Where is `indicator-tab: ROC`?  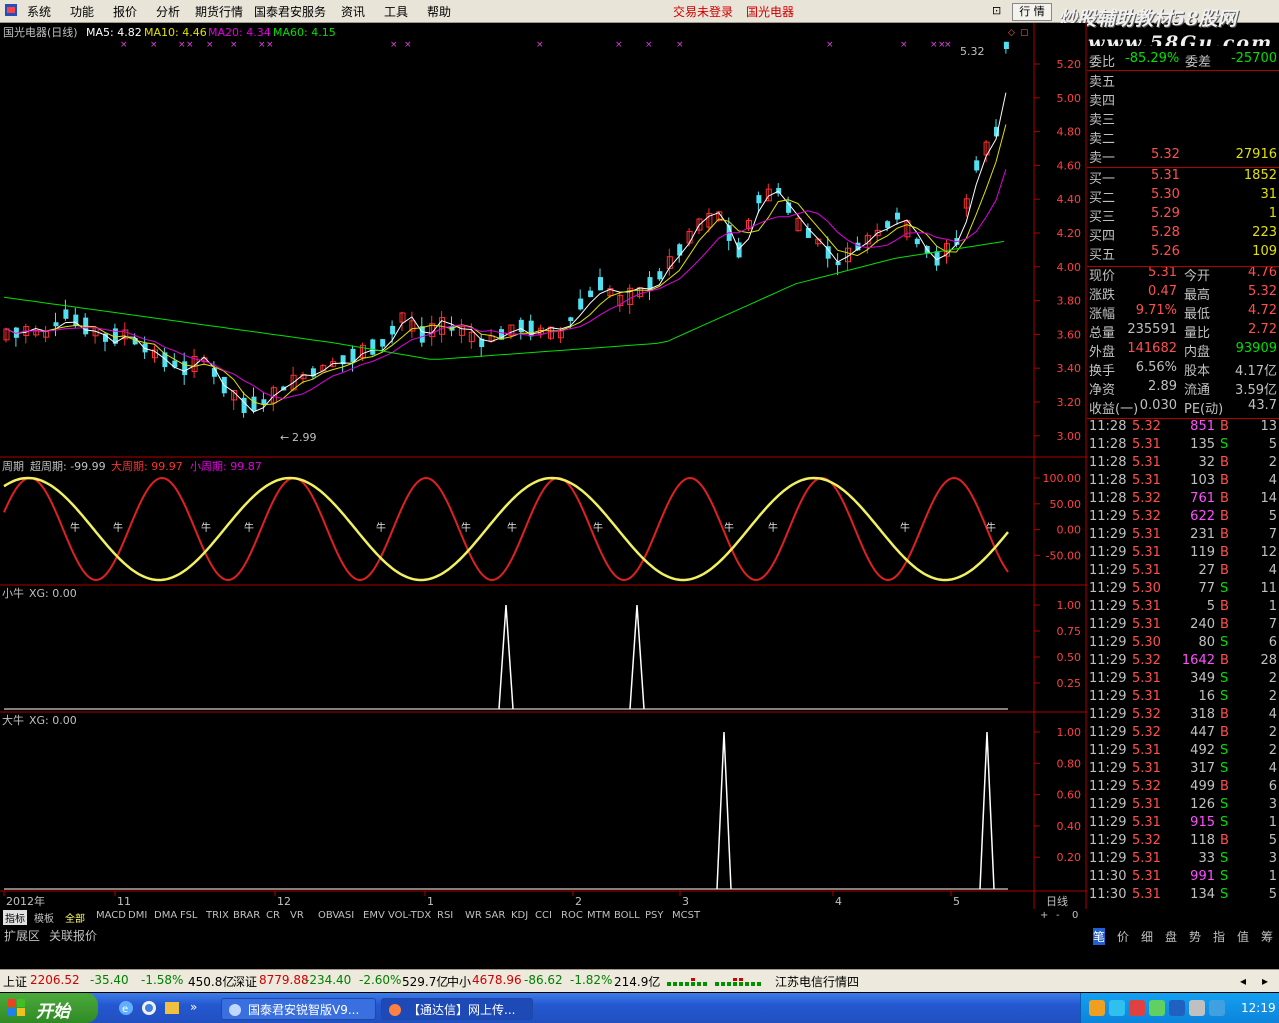 indicator-tab: ROC is located at coordinates (572, 915).